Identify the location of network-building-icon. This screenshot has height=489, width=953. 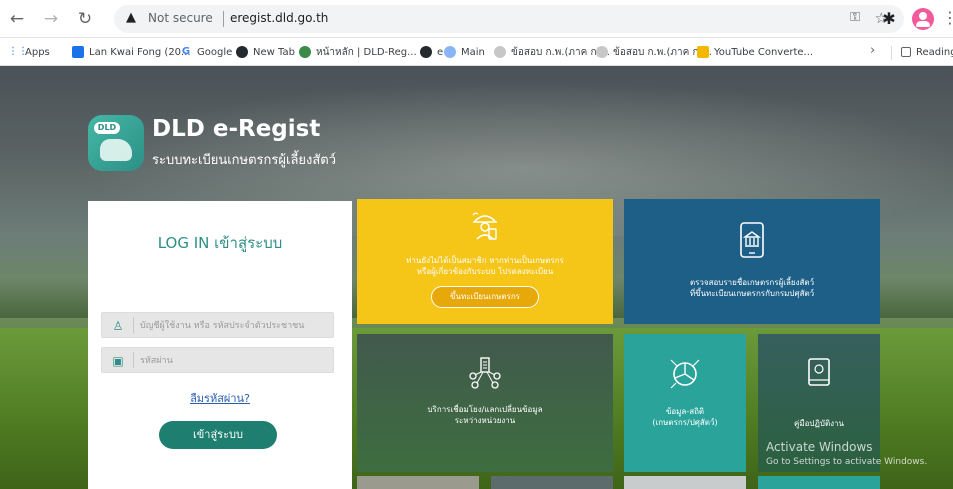
(485, 373).